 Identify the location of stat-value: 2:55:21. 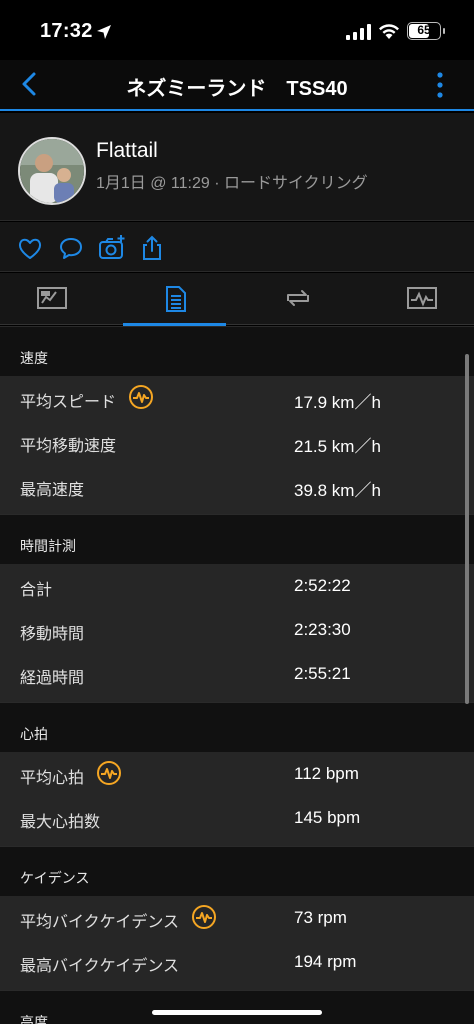
(322, 673).